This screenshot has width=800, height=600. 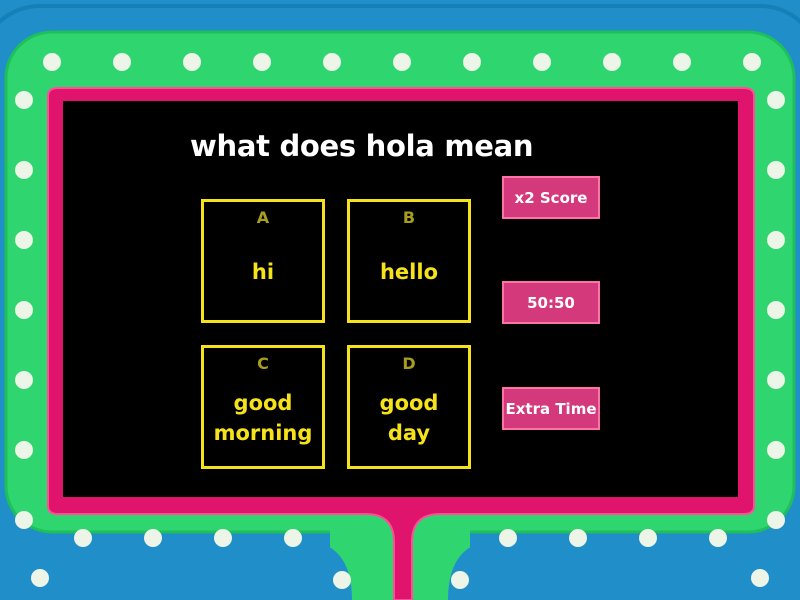 I want to click on extra-time-button: Extra Time, so click(x=551, y=408).